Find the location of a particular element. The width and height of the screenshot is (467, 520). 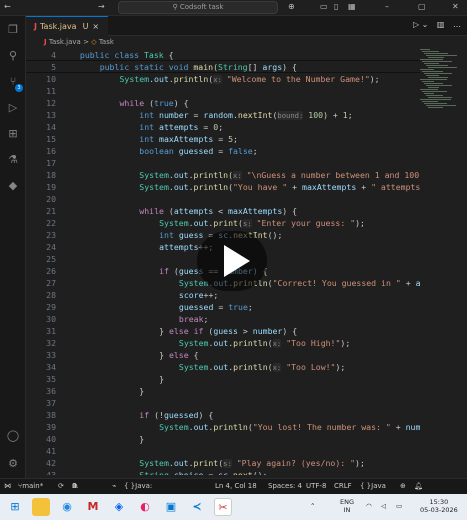

testing-icon: ⚗ is located at coordinates (13, 160).